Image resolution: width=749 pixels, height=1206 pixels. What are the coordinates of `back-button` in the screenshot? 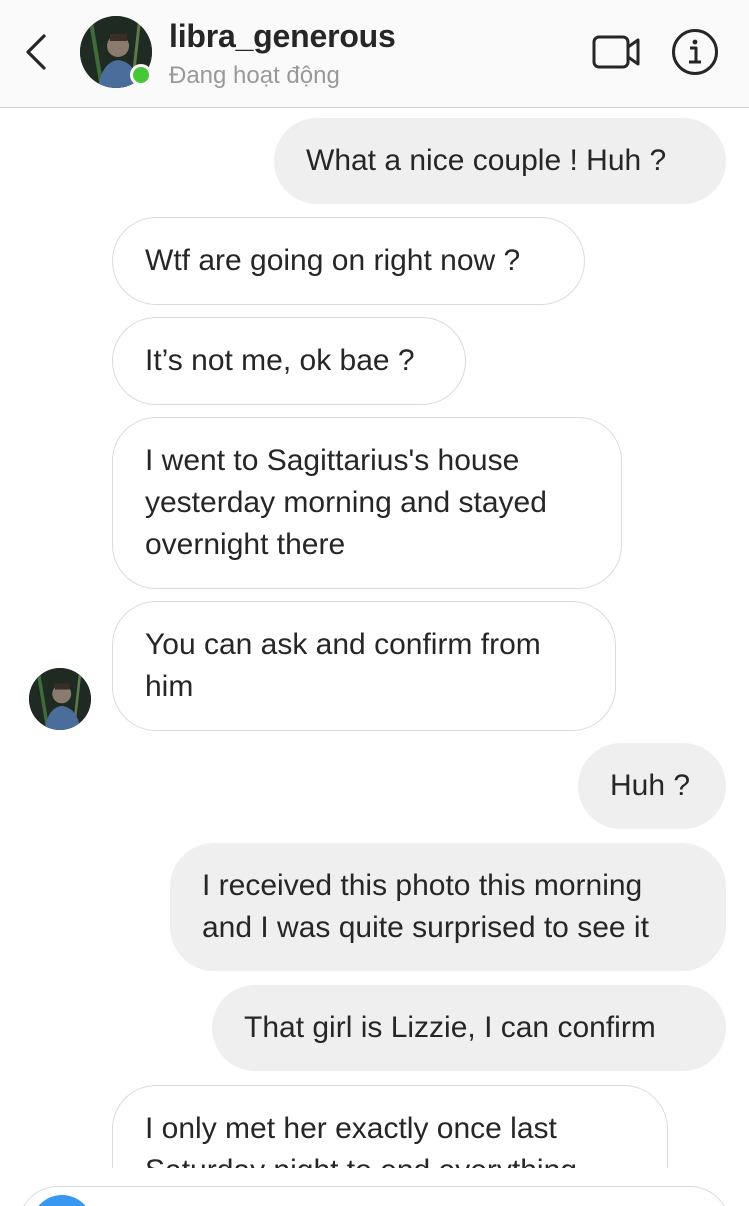 It's located at (37, 52).